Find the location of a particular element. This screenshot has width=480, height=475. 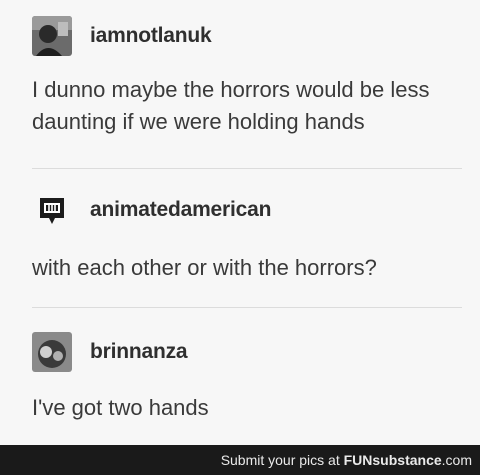

post-header: brinnanza is located at coordinates (110, 352).